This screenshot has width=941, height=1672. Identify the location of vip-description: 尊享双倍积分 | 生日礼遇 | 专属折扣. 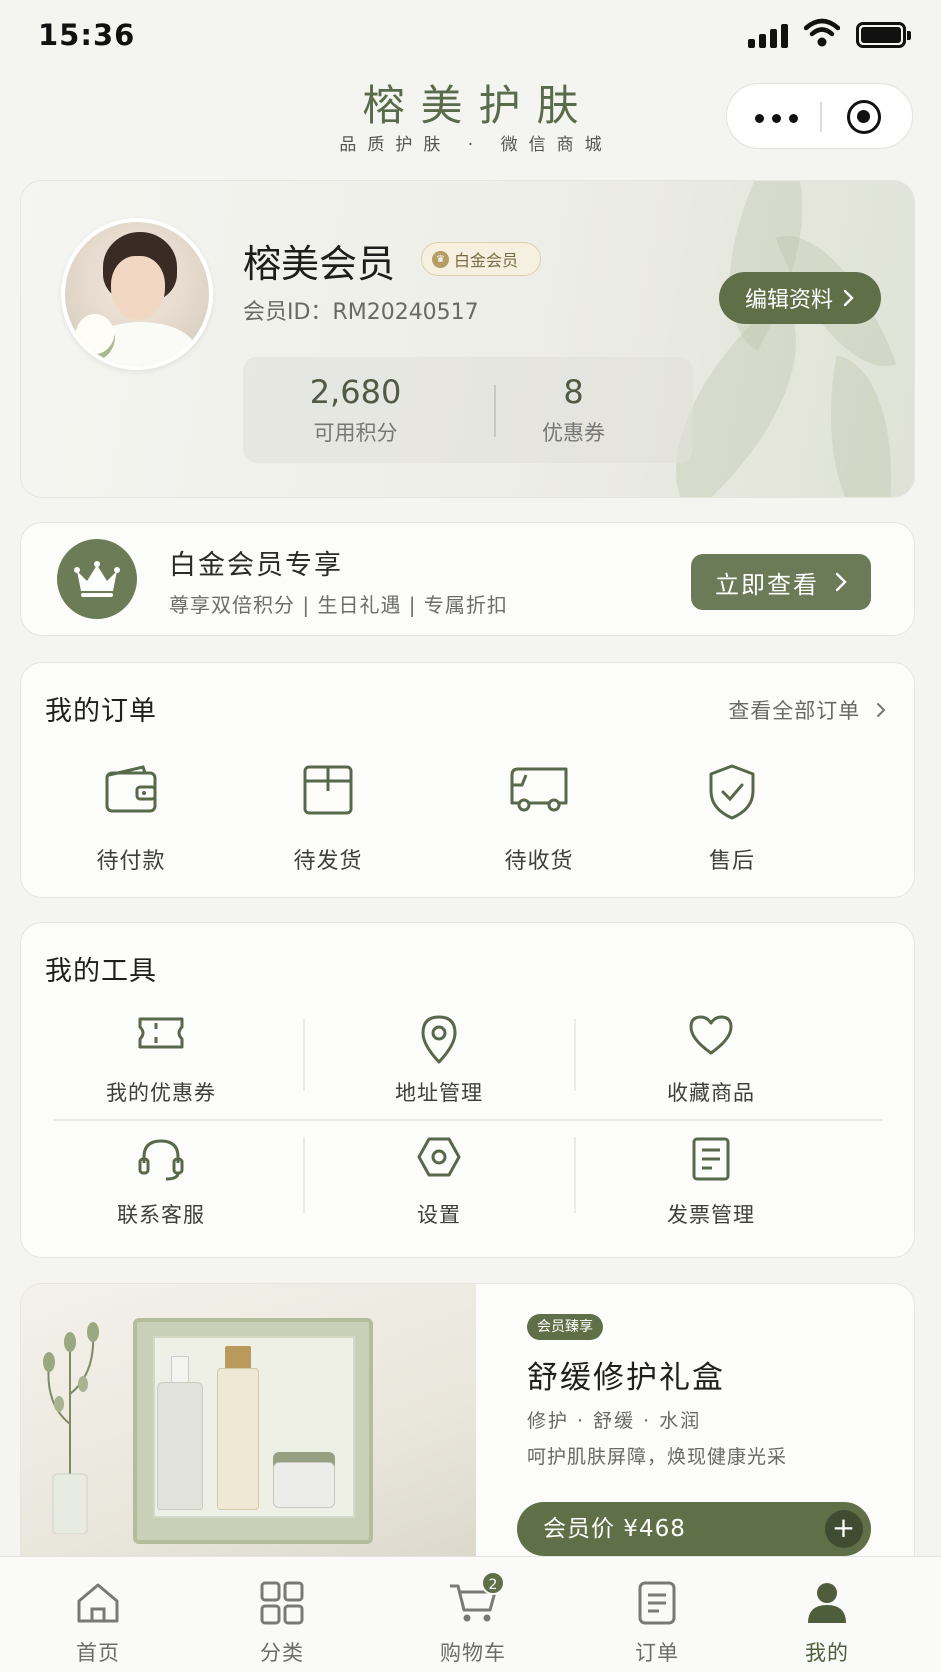
(338, 605).